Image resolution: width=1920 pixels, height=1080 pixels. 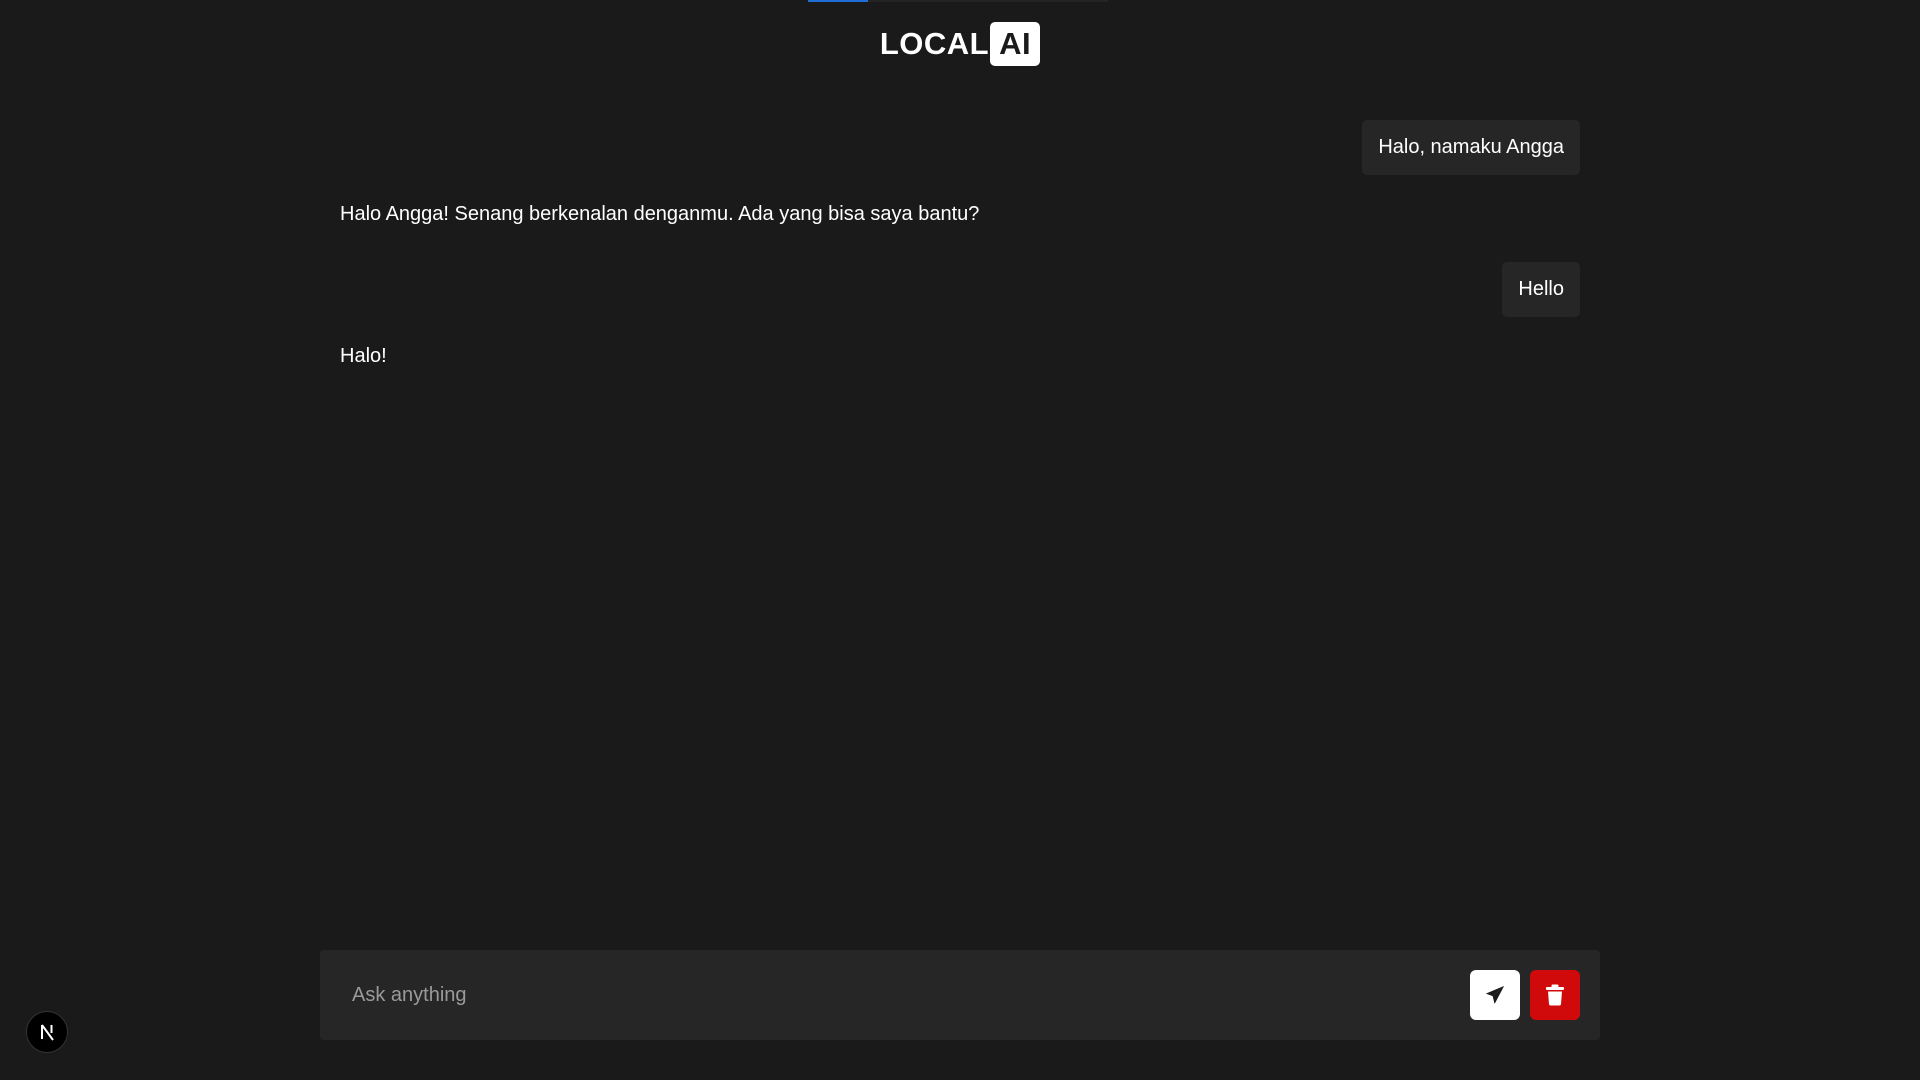 I want to click on clear-chat-button, so click(x=1555, y=995).